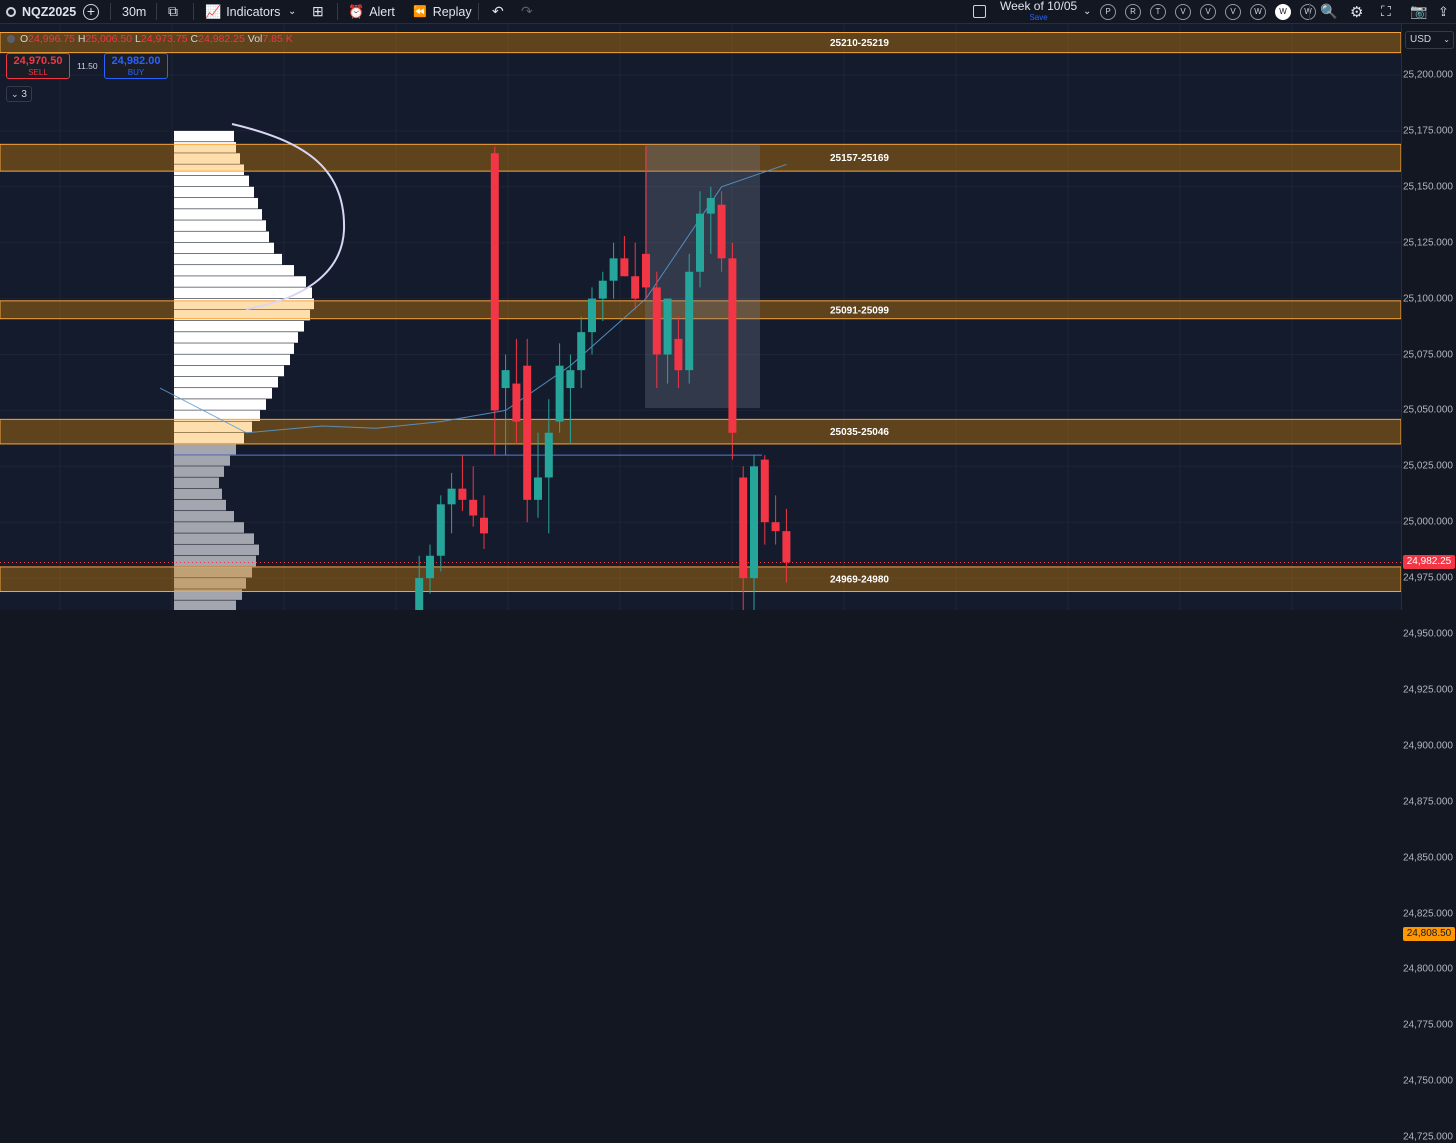 The width and height of the screenshot is (1456, 1143). I want to click on plus-circle-icon: +, so click(91, 11).